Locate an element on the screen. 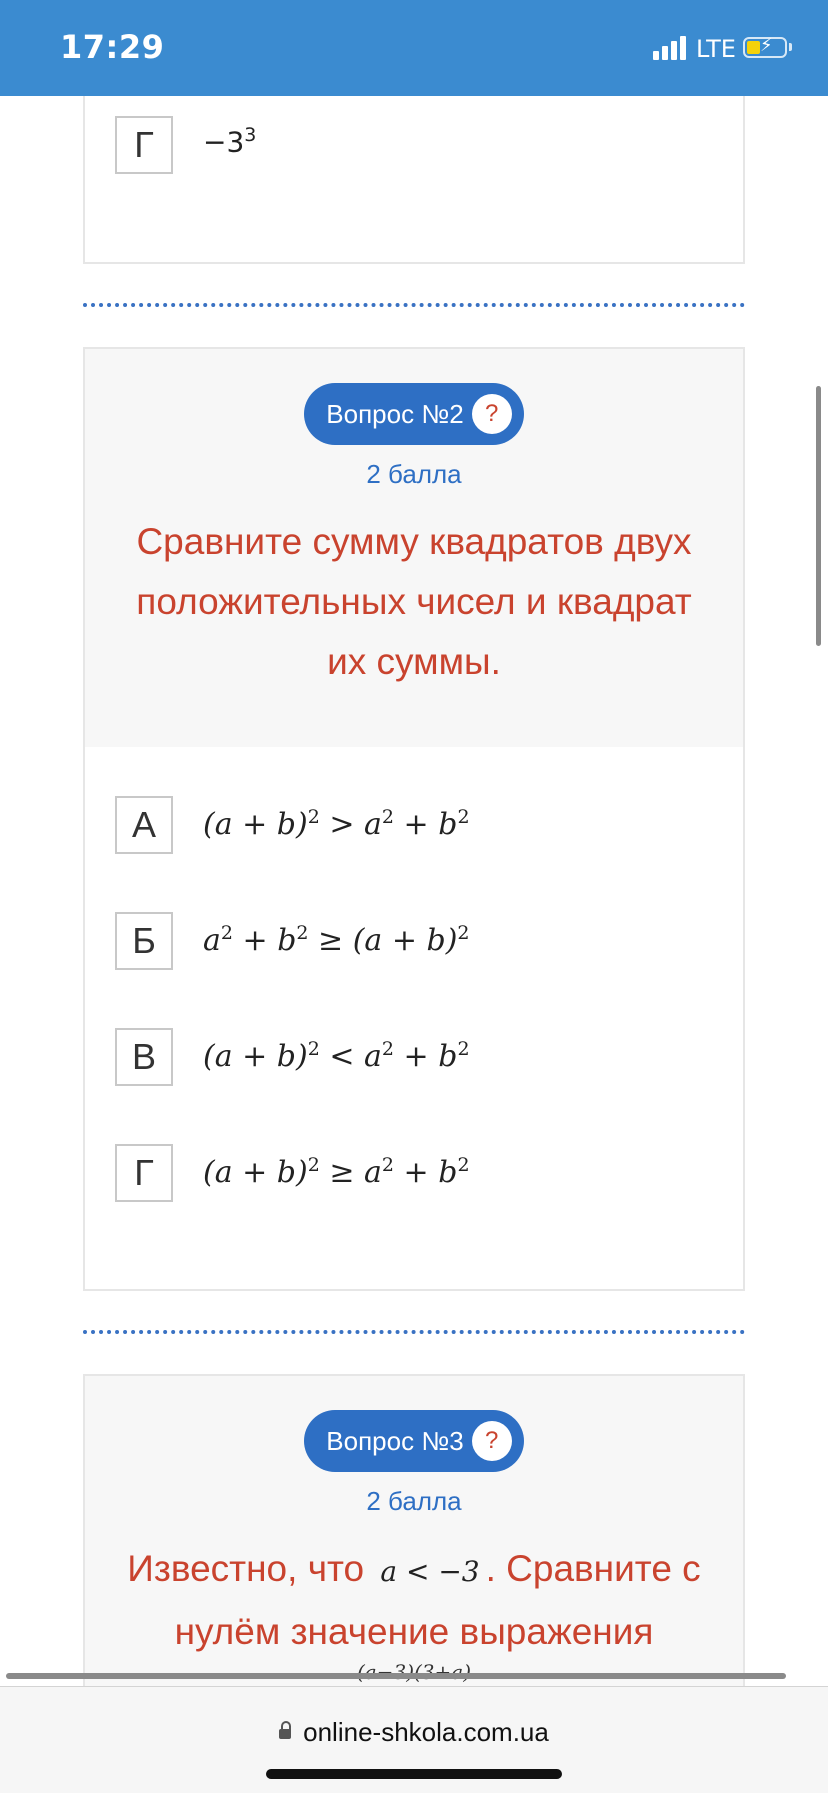  horizontal-scrollbar is located at coordinates (396, 1676).